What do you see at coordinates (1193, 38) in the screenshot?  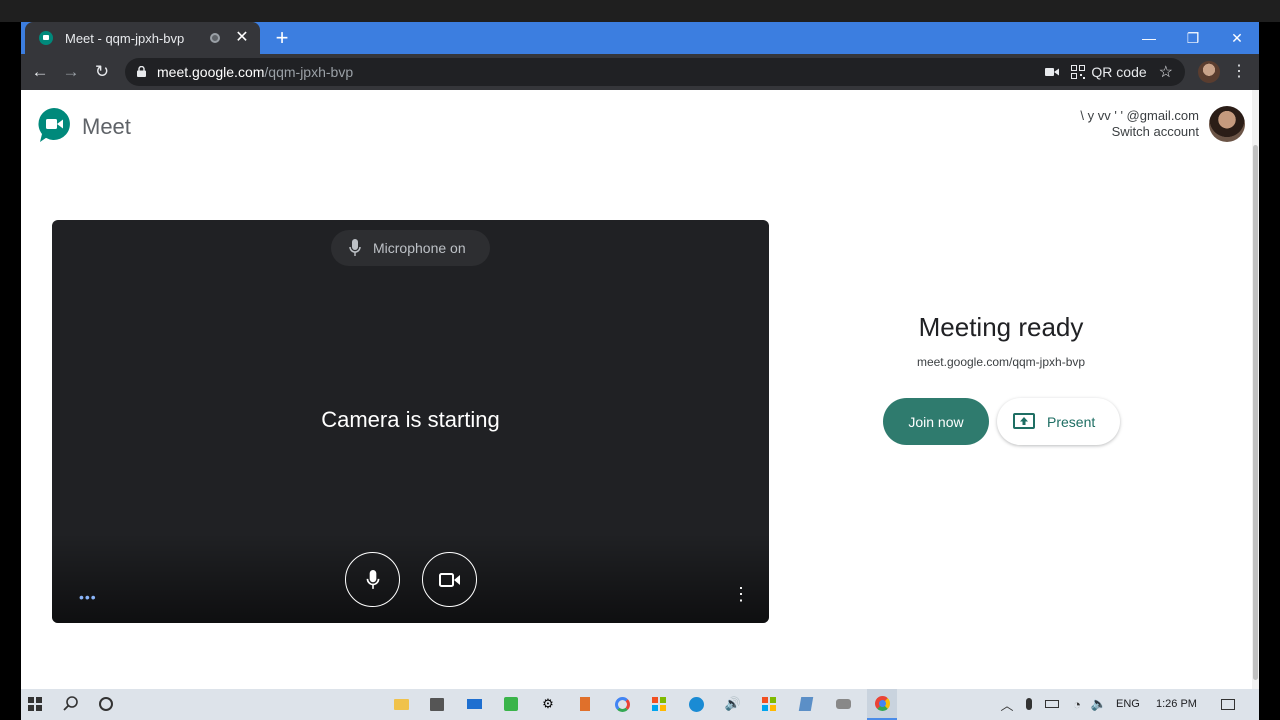 I see `restore-icon: ❐` at bounding box center [1193, 38].